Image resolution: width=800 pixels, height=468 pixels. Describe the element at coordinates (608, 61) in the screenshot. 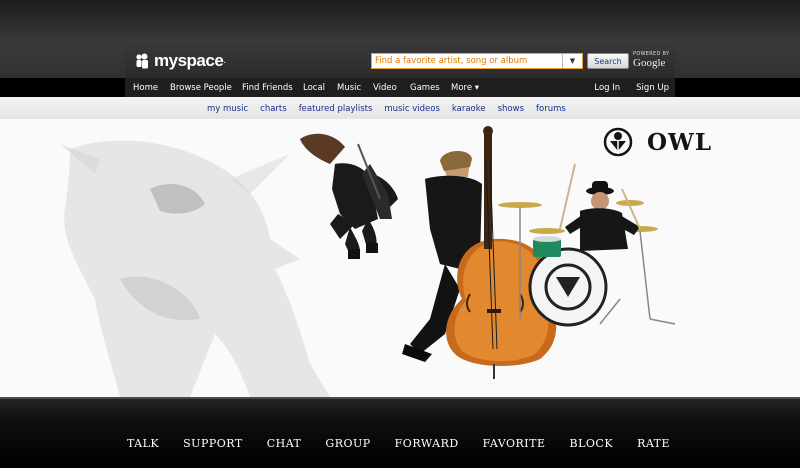

I see `search-button: Search` at that location.